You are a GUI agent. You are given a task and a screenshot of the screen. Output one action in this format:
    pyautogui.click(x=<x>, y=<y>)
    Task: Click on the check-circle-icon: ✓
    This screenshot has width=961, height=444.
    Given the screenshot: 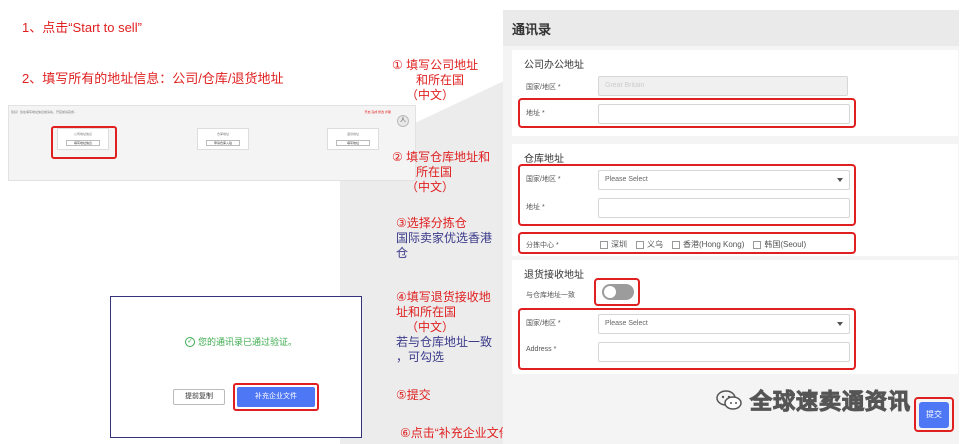 What is the action you would take?
    pyautogui.click(x=190, y=341)
    